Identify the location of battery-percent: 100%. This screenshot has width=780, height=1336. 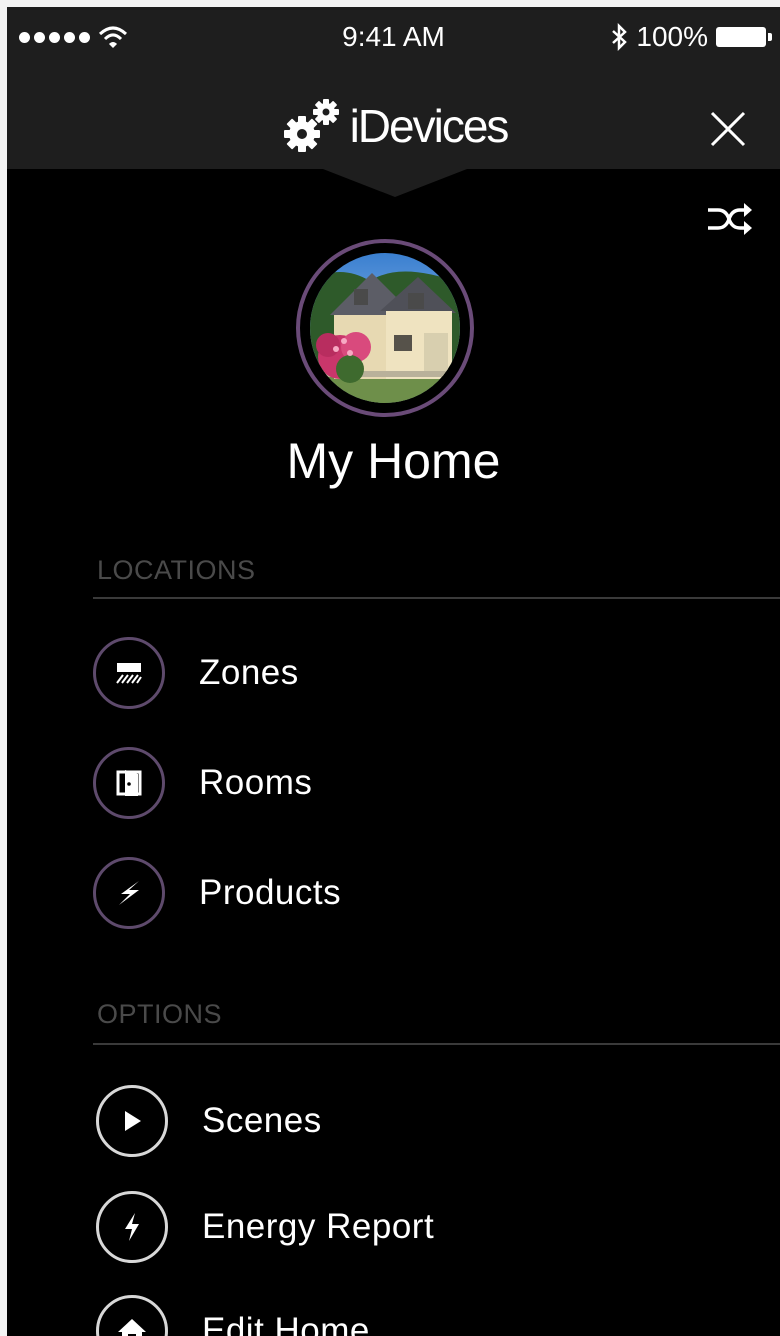
(672, 36).